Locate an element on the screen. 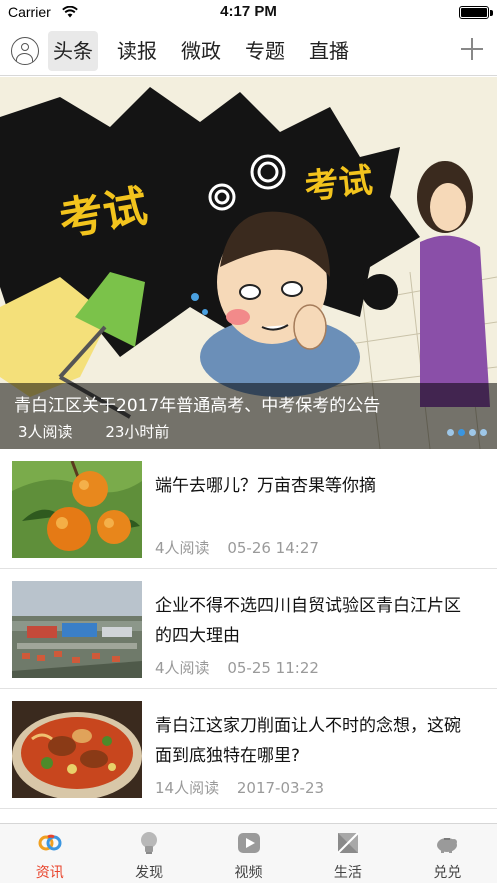  news-title: 青白江这家刀削面让人不时的念想，这碗面到底独特在哪里? is located at coordinates (308, 741).